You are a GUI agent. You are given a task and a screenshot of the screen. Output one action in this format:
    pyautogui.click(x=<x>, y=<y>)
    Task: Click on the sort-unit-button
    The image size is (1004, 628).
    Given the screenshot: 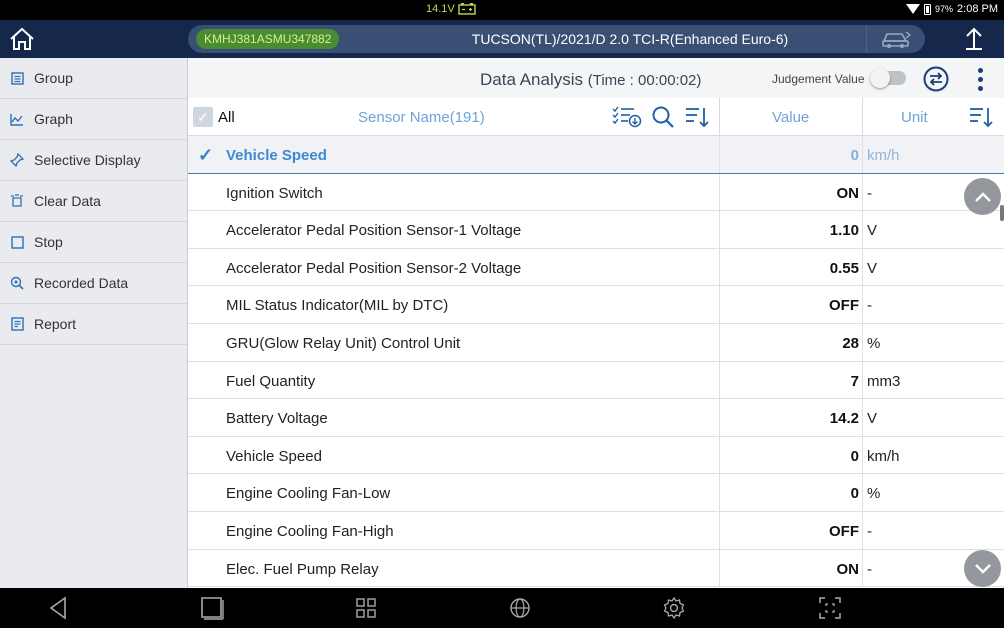 What is the action you would take?
    pyautogui.click(x=981, y=117)
    